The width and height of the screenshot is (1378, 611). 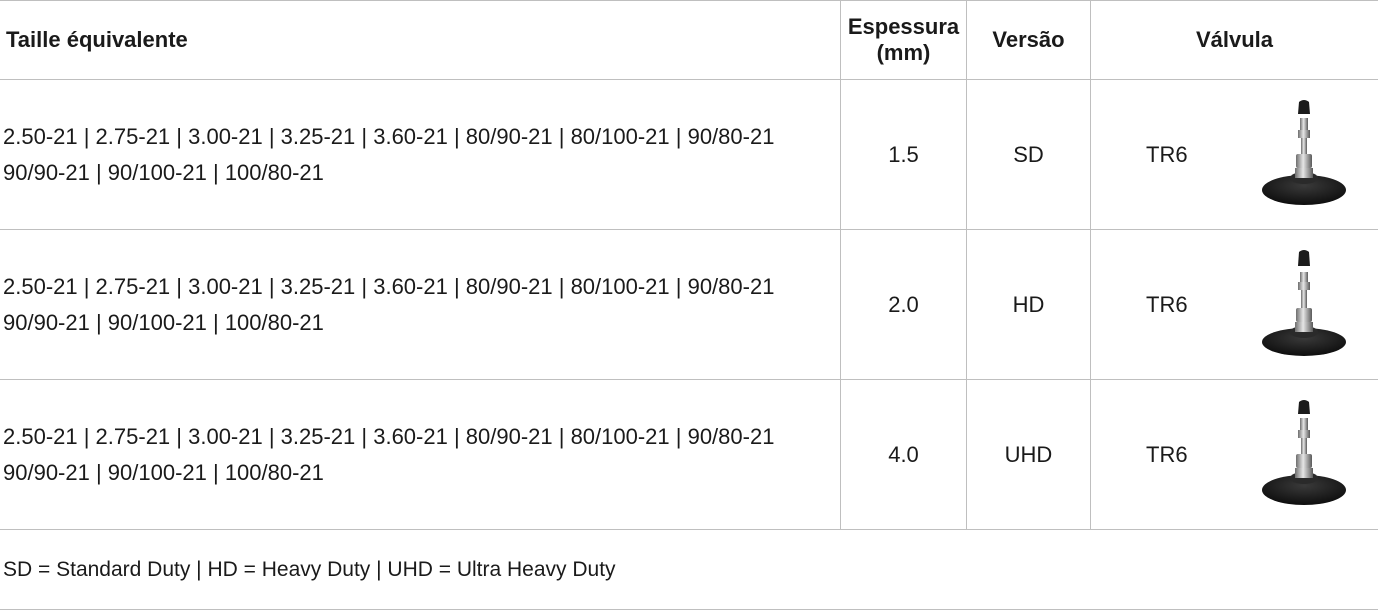 I want to click on table-row-2-valve: TR6, so click(x=1196, y=305).